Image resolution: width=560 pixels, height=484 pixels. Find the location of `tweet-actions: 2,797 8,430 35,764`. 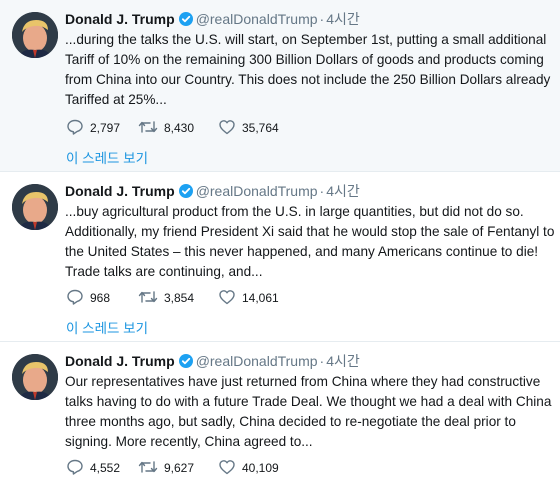

tweet-actions: 2,797 8,430 35,764 is located at coordinates (182, 127).